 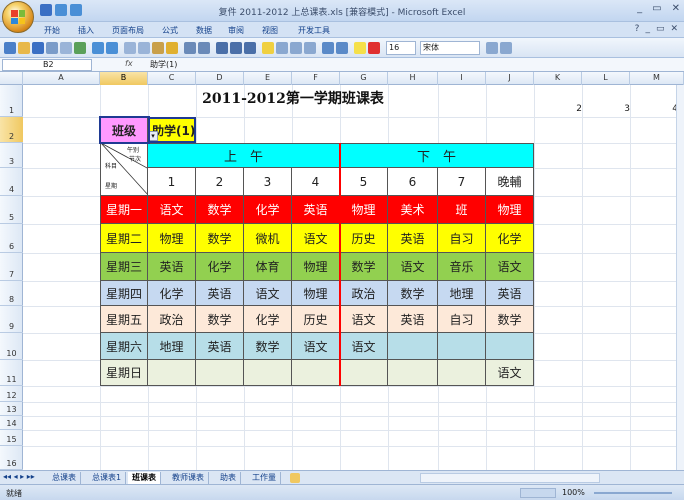 What do you see at coordinates (172, 319) in the screenshot?
I see `subject-cell: 政治` at bounding box center [172, 319].